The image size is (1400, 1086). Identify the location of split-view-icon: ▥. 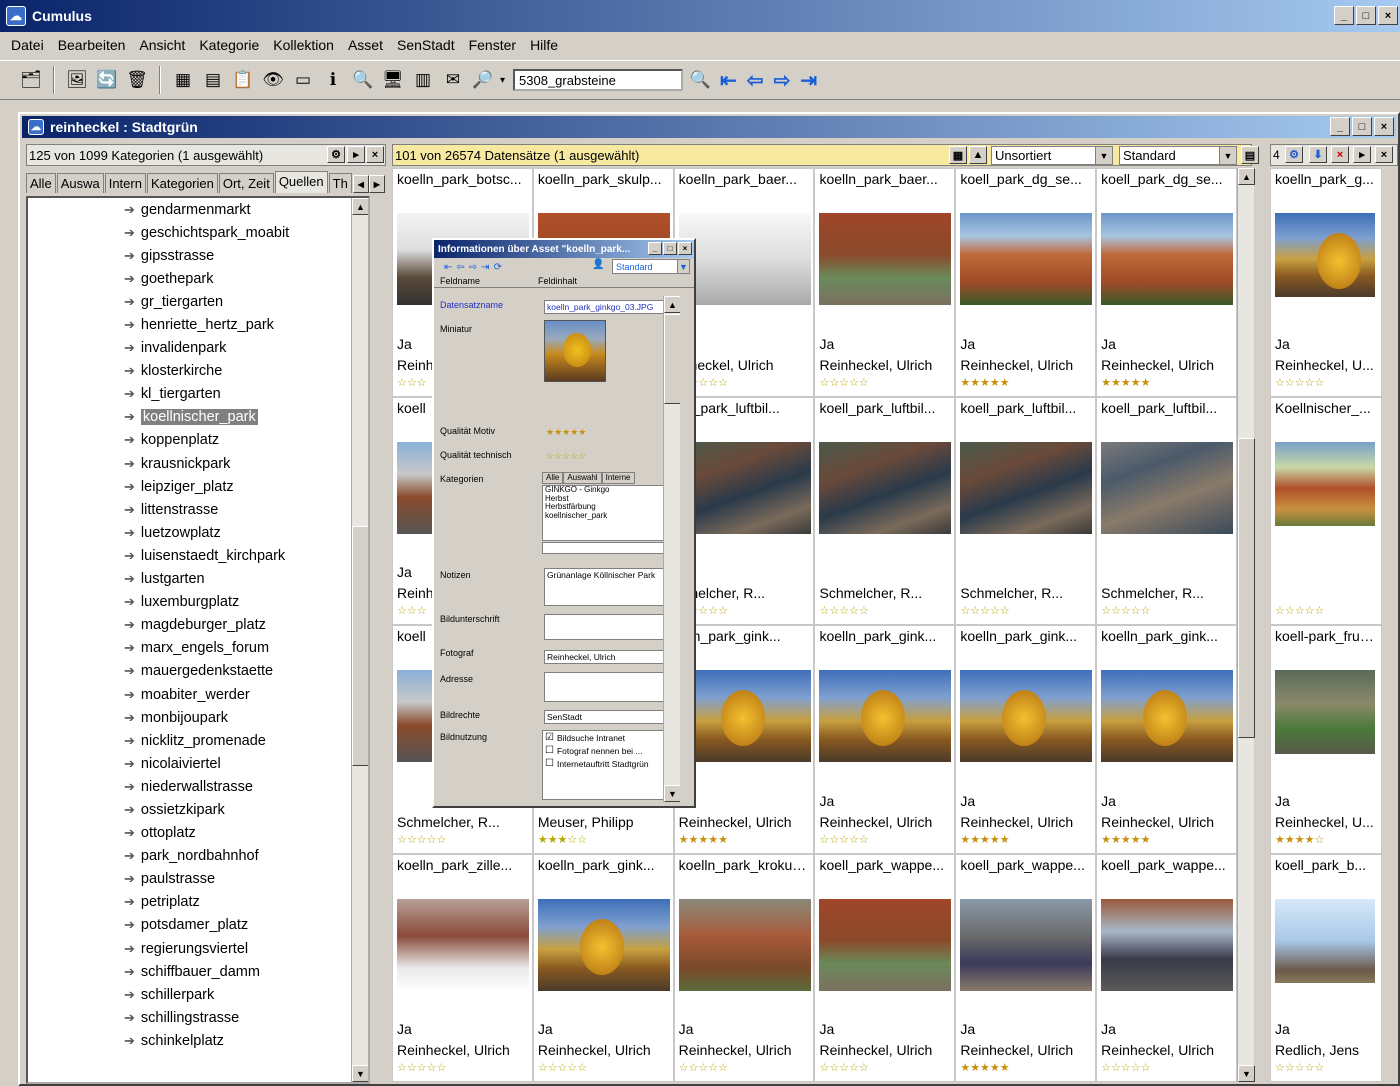
(423, 80).